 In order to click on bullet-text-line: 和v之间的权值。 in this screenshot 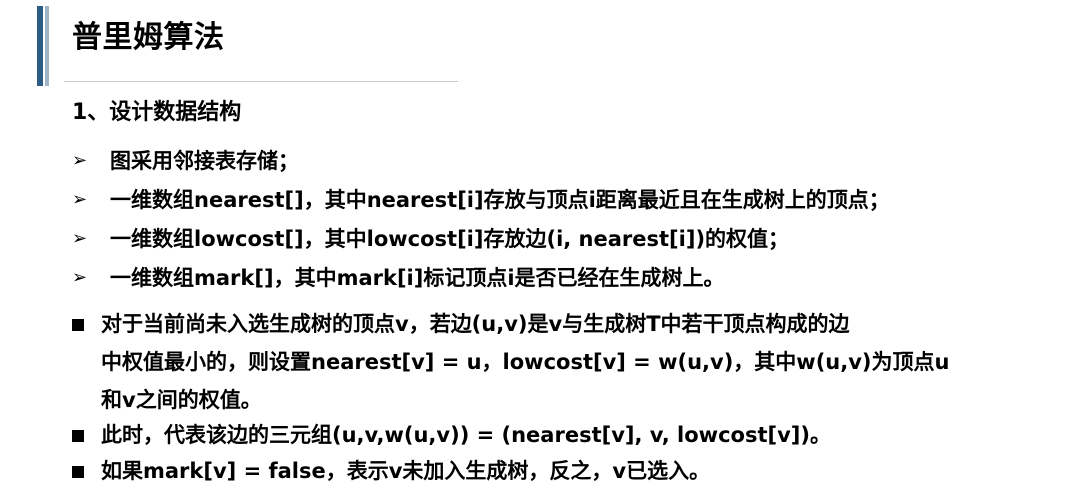, I will do `click(181, 400)`.